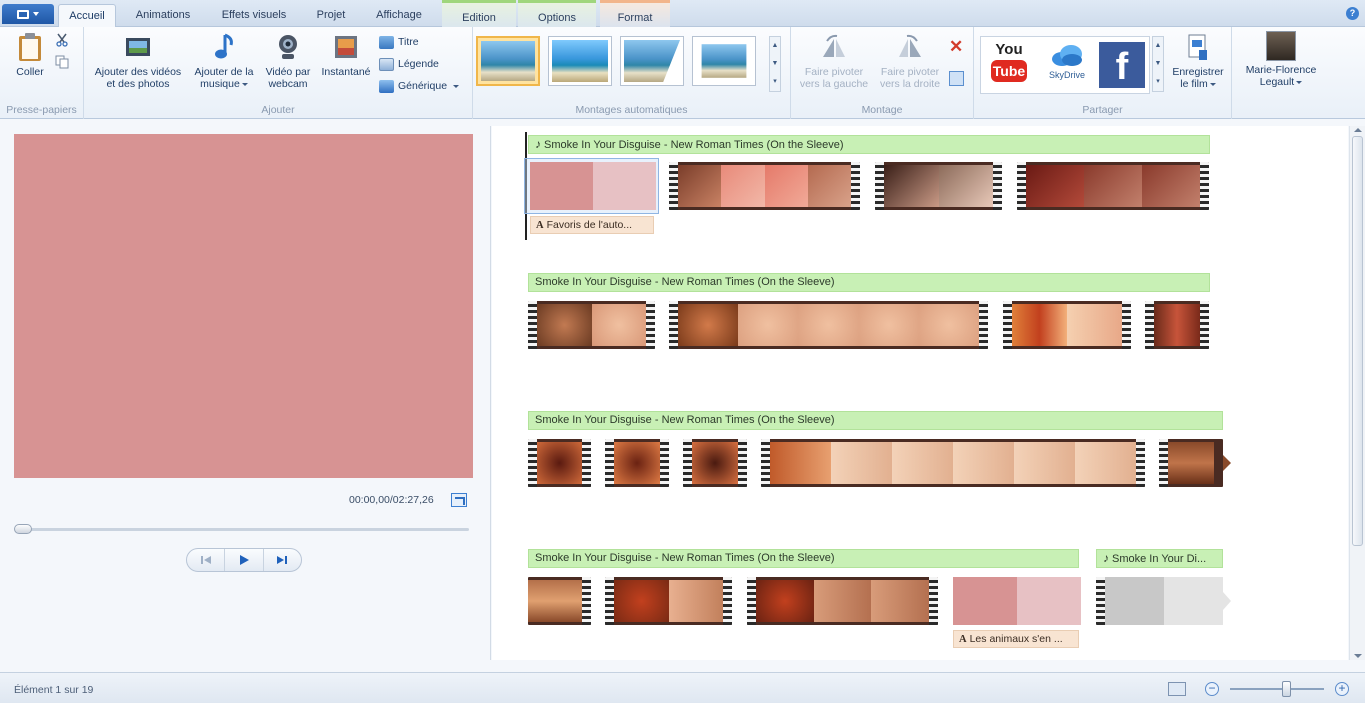 This screenshot has height=703, width=1365. Describe the element at coordinates (479, 13) in the screenshot. I see `tab-edit: Edition` at that location.